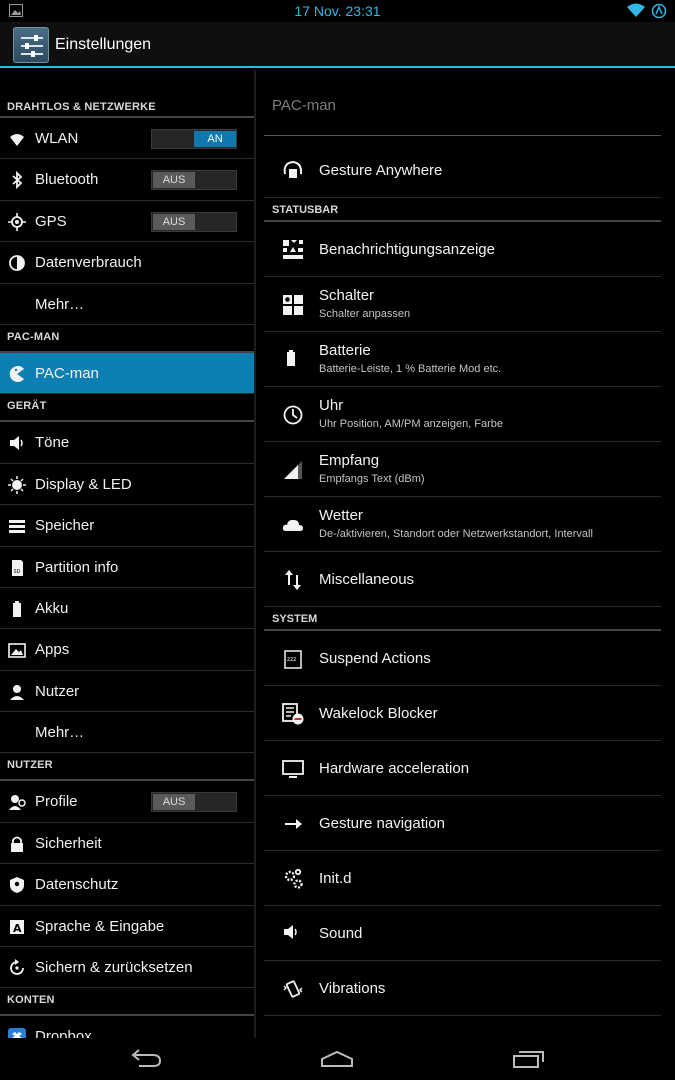  Describe the element at coordinates (127, 609) in the screenshot. I see `sidebar-item-akku: Akku` at that location.